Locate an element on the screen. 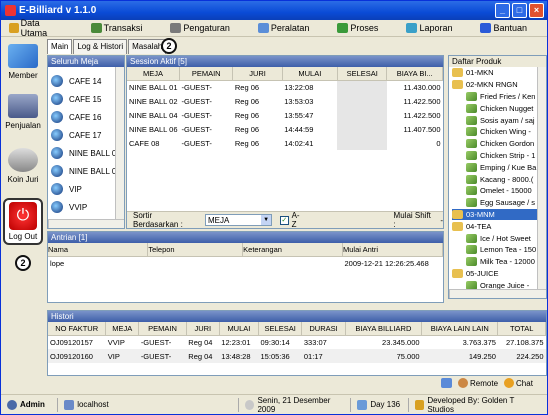 The width and height of the screenshot is (548, 415). sort-select: MEJA ▼ is located at coordinates (239, 220).